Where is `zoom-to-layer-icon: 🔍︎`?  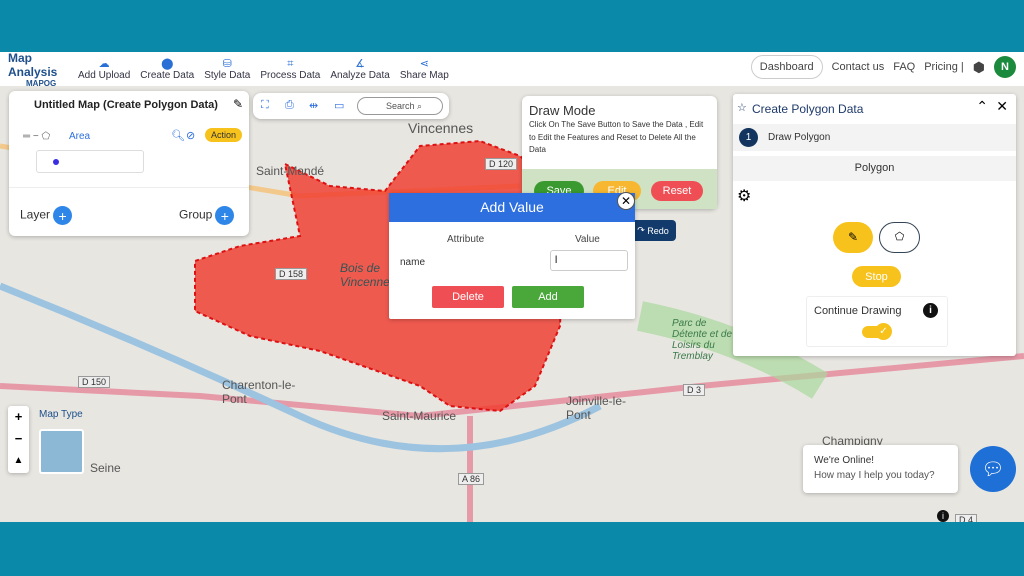
zoom-to-layer-icon: 🔍︎ is located at coordinates (178, 135).